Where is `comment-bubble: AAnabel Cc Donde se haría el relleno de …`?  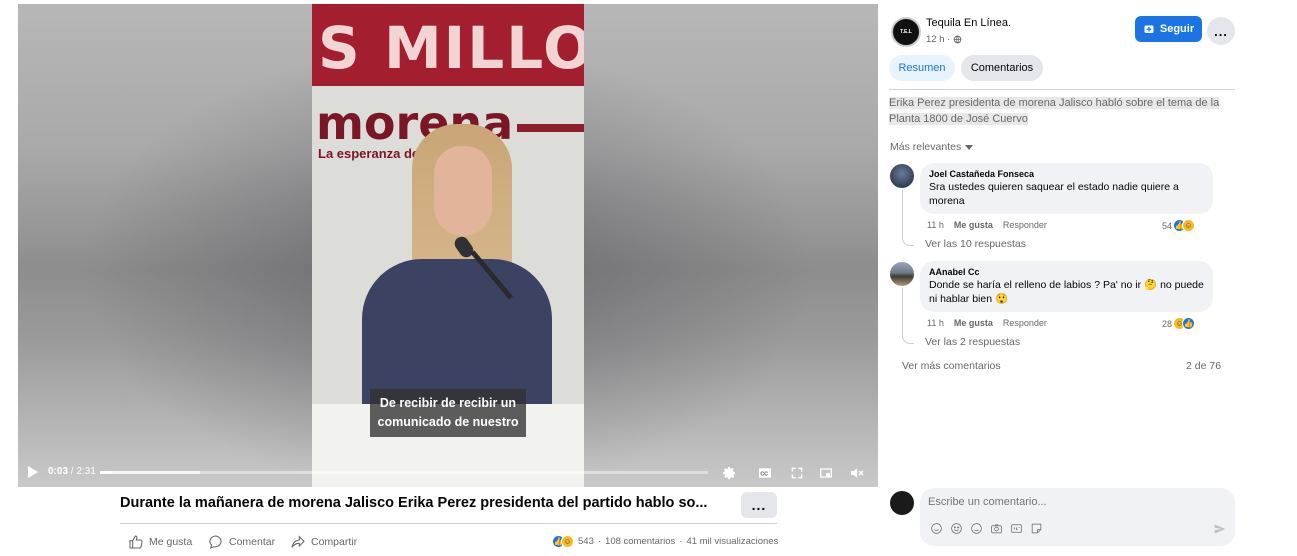
comment-bubble: AAnabel Cc Donde se haría el relleno de … is located at coordinates (1066, 286).